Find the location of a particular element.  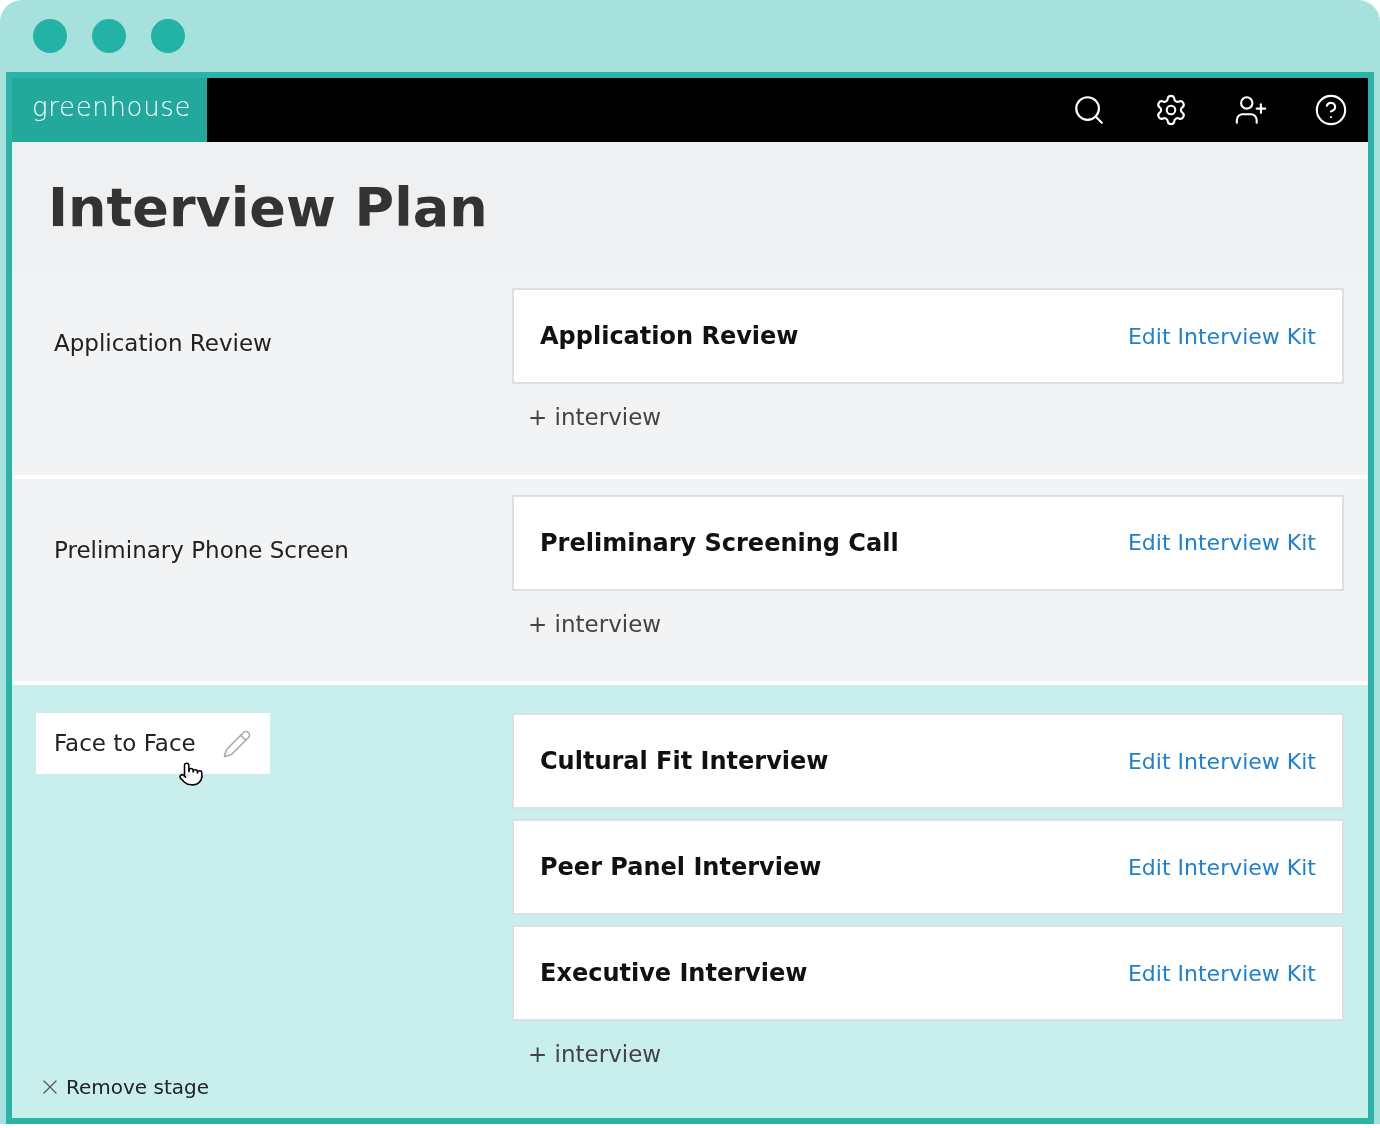

remove-stage-button: Remove stage is located at coordinates (275, 1087).